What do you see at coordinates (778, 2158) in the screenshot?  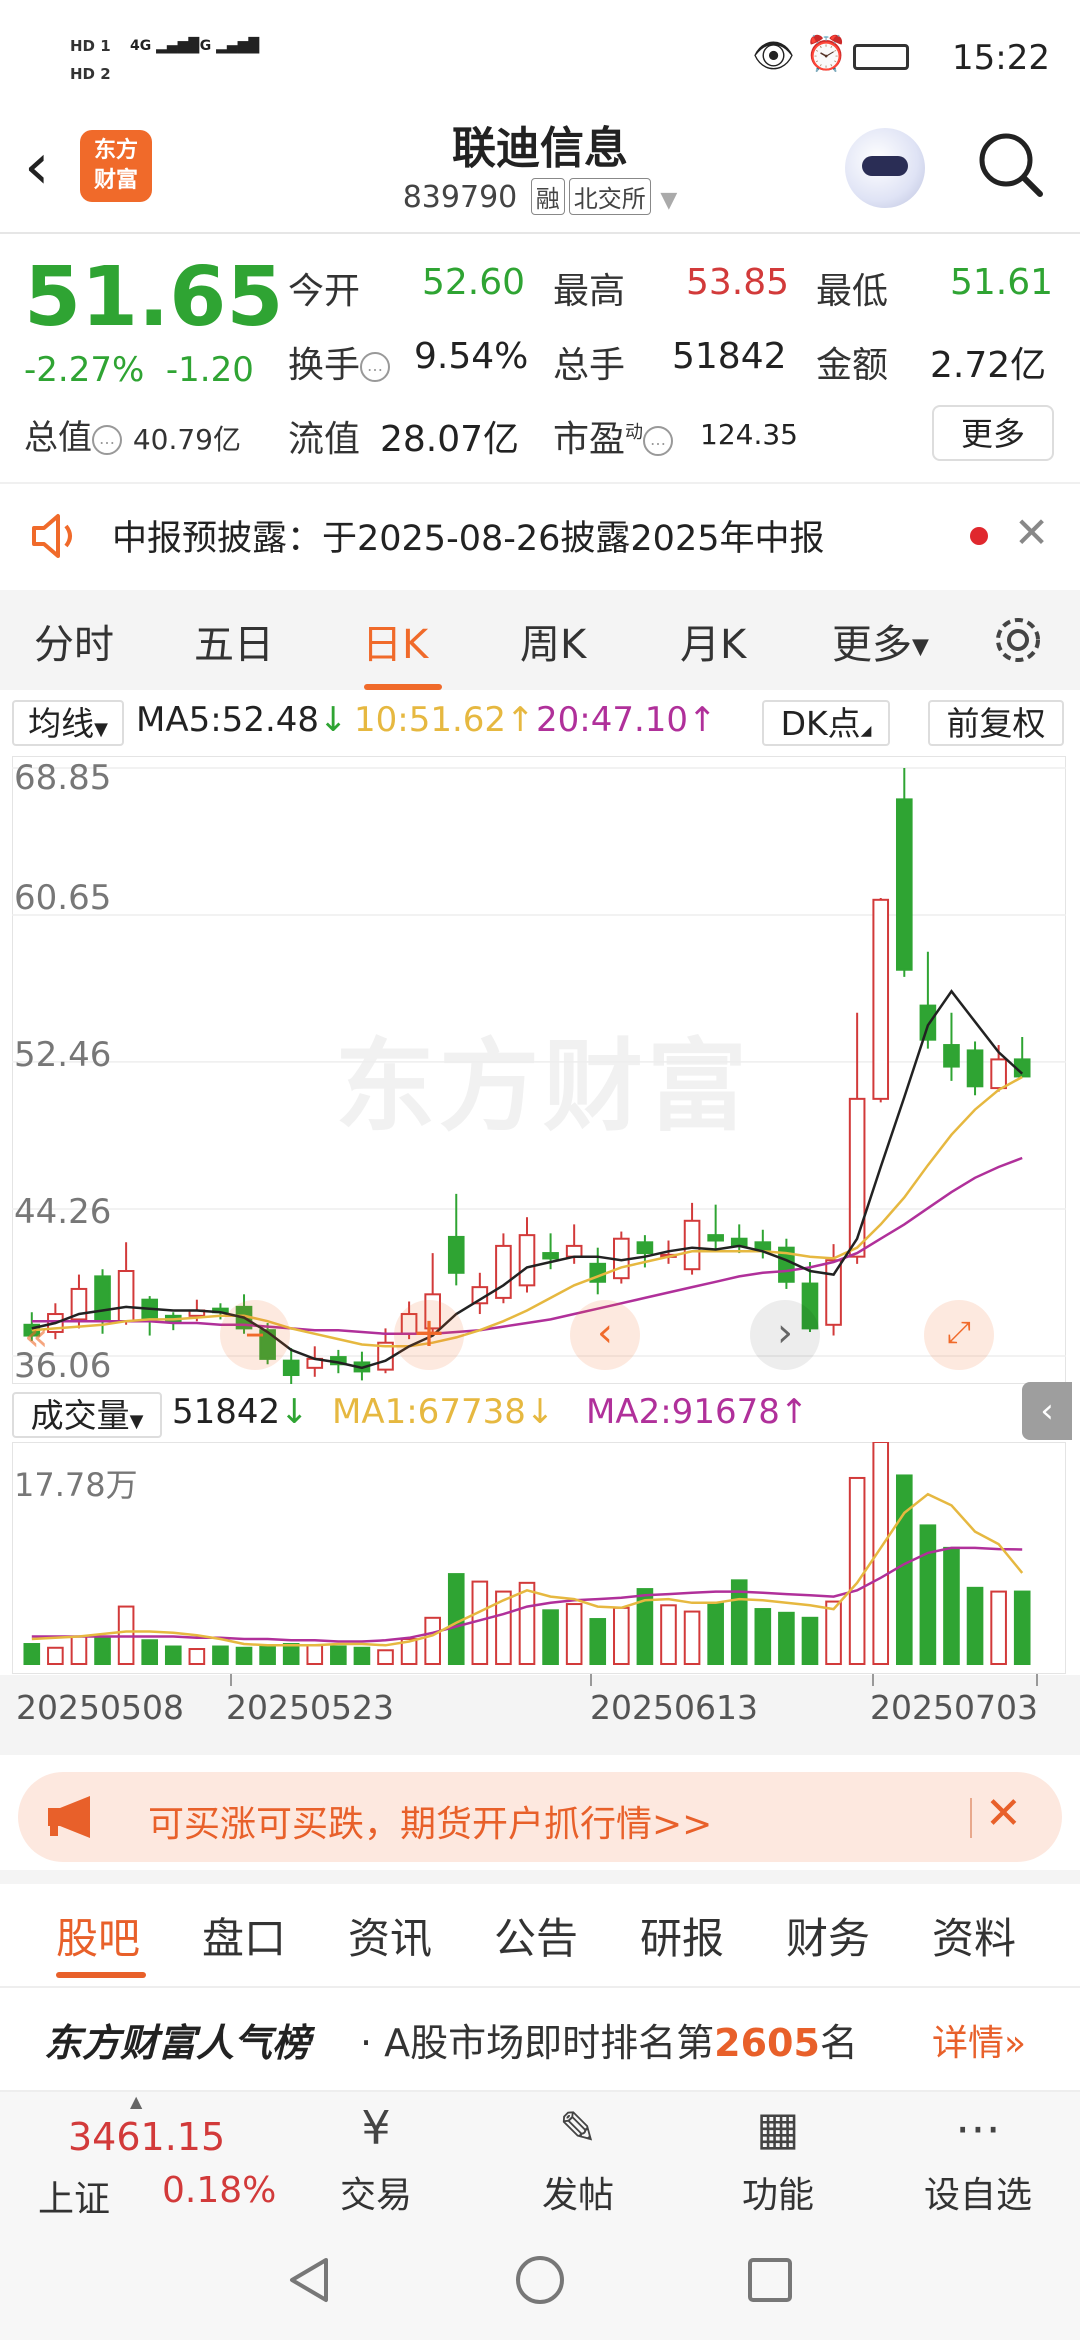 I see `nav-functions: ▦ 功能` at bounding box center [778, 2158].